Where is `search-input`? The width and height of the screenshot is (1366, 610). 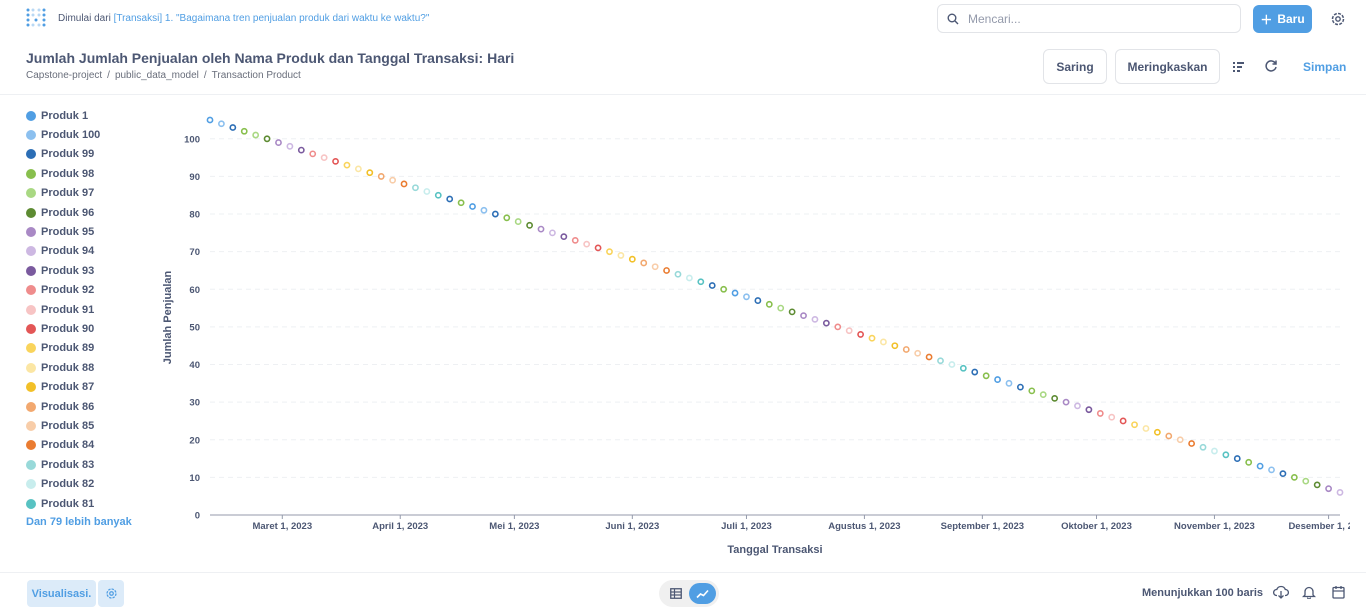 search-input is located at coordinates (1098, 19).